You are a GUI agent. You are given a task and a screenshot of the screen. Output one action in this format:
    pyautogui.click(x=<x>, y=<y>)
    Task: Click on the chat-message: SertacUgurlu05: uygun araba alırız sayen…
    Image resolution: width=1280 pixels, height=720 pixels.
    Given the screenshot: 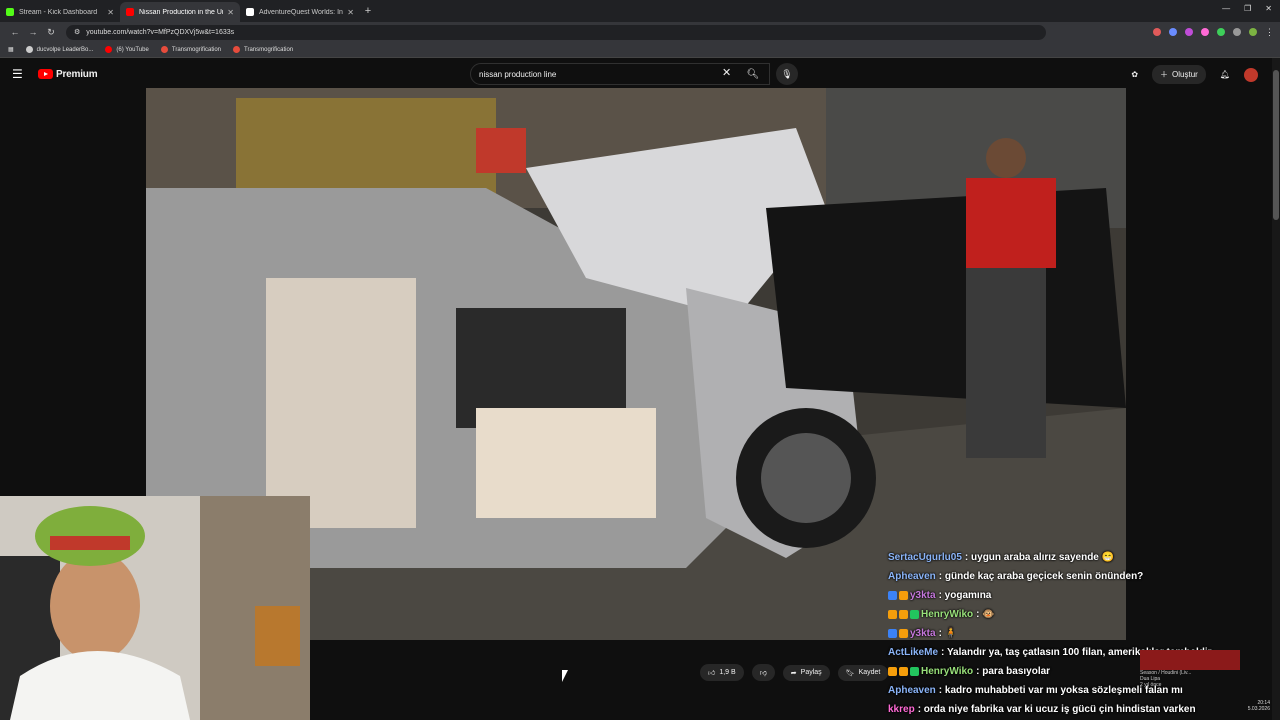 What is the action you would take?
    pyautogui.click(x=1084, y=557)
    